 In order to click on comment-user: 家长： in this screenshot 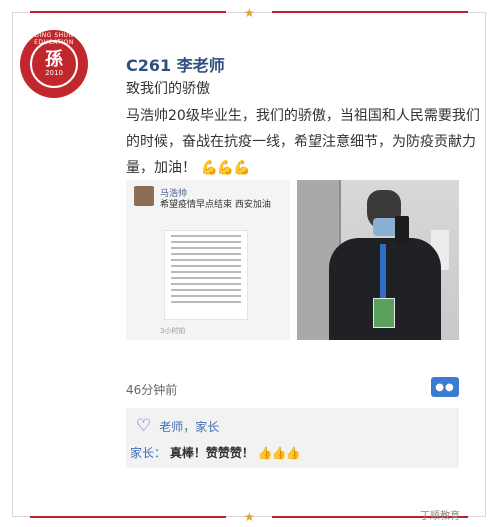, I will do `click(148, 453)`.